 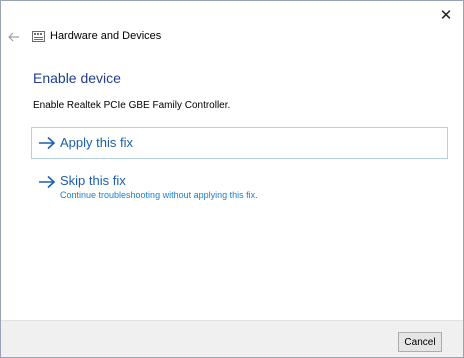 What do you see at coordinates (96, 142) in the screenshot?
I see `apply-fix-label: Apply this fix` at bounding box center [96, 142].